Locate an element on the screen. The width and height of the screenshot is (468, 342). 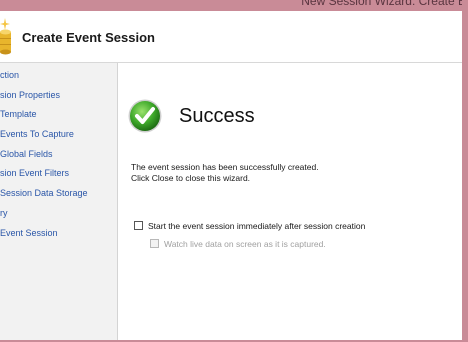
nav-item-session-properties: sion Properties is located at coordinates (30, 95).